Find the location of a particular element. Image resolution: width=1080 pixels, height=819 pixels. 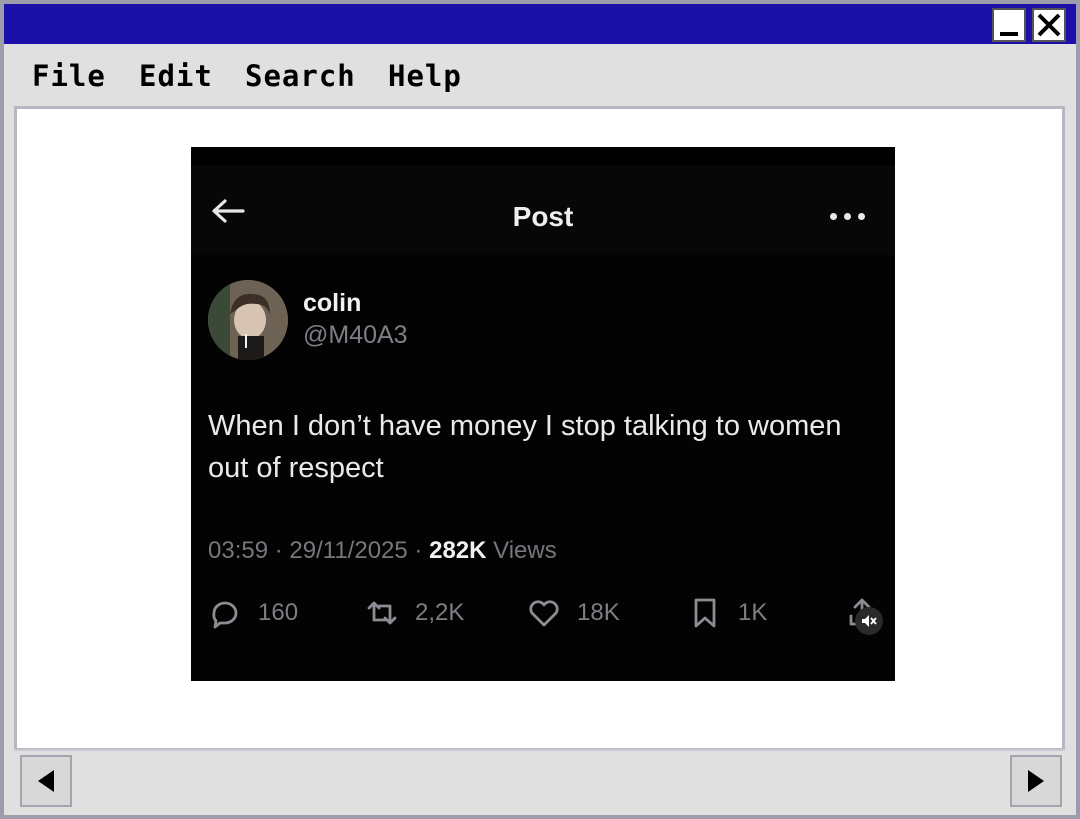

post-date: 29/11/2025 is located at coordinates (348, 550).